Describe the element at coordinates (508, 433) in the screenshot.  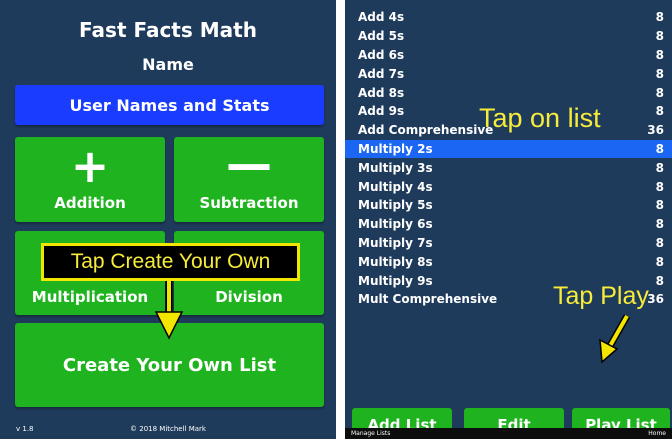
I see `bottom-bar: Manage Lists Home` at that location.